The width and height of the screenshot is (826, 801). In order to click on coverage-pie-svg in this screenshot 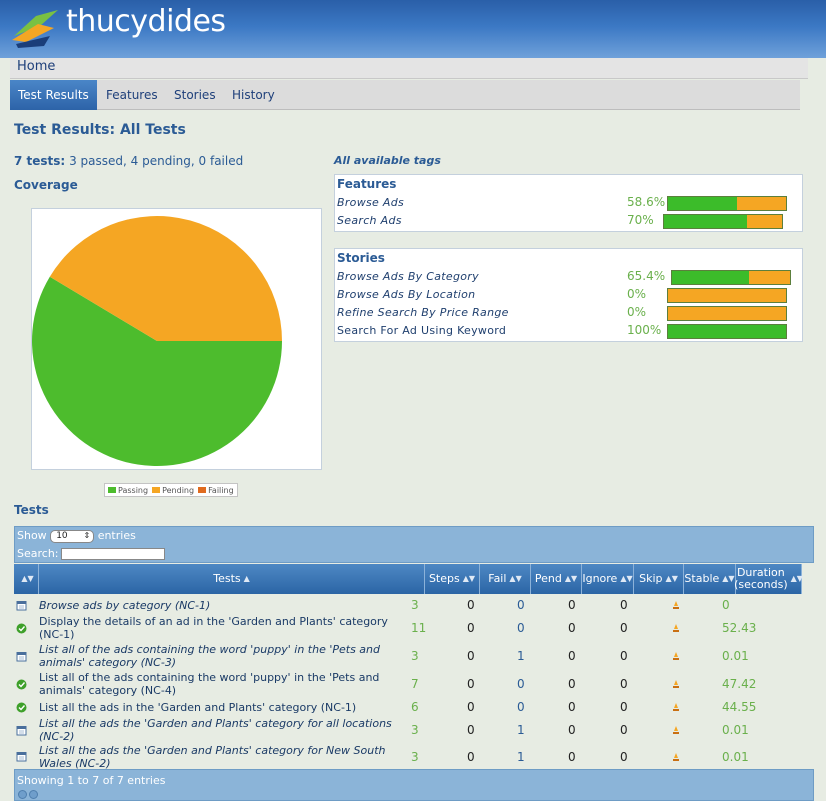, I will do `click(157, 341)`.